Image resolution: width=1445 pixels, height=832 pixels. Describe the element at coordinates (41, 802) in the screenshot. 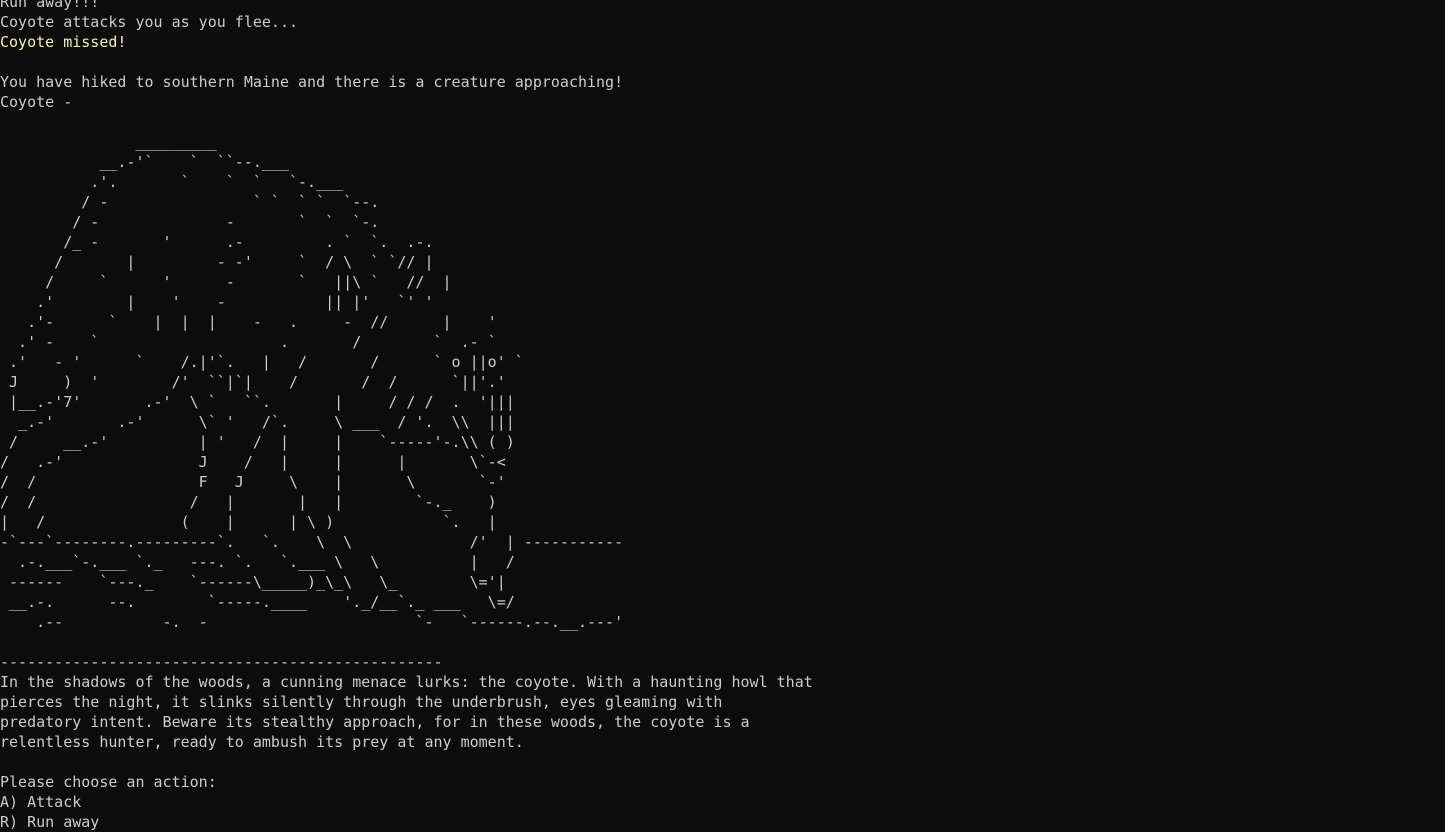

I see `option-attack: A) Attack` at that location.